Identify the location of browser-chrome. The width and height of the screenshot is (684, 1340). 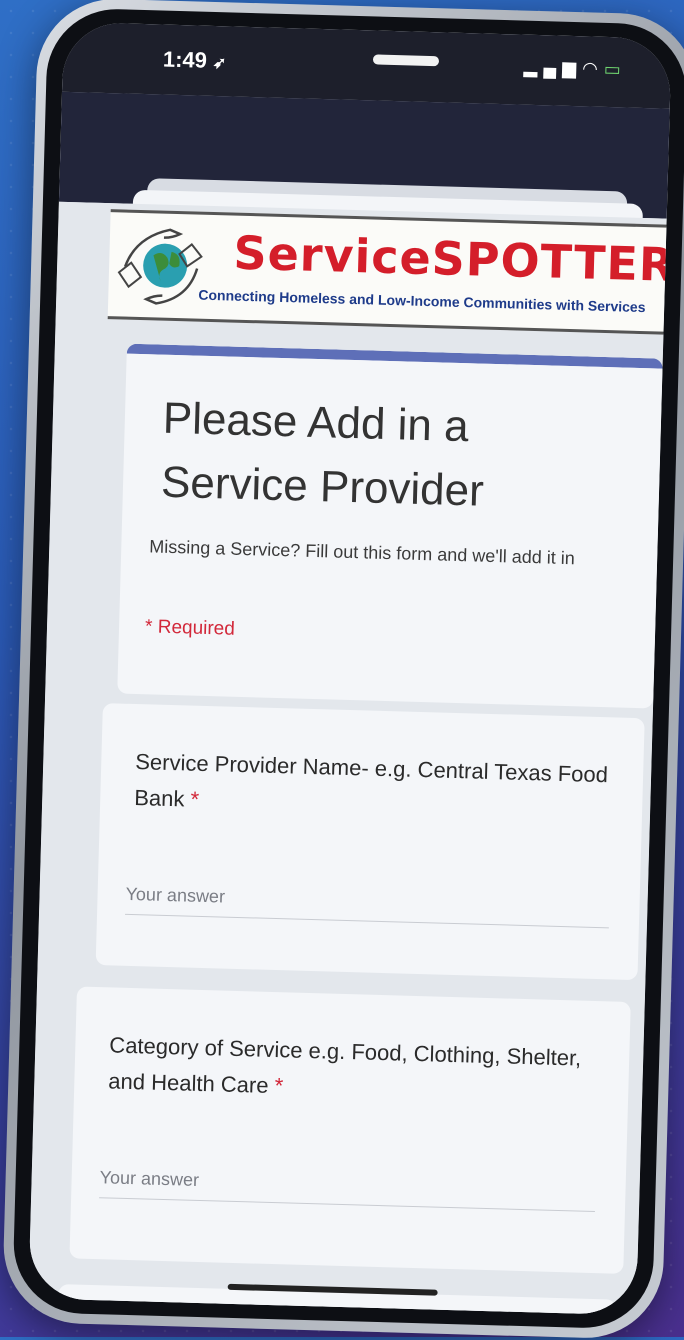
(364, 182).